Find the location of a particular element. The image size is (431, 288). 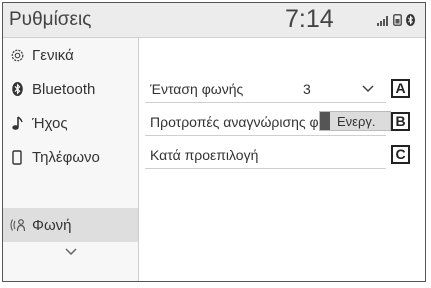

voice-icon is located at coordinates (17, 225).